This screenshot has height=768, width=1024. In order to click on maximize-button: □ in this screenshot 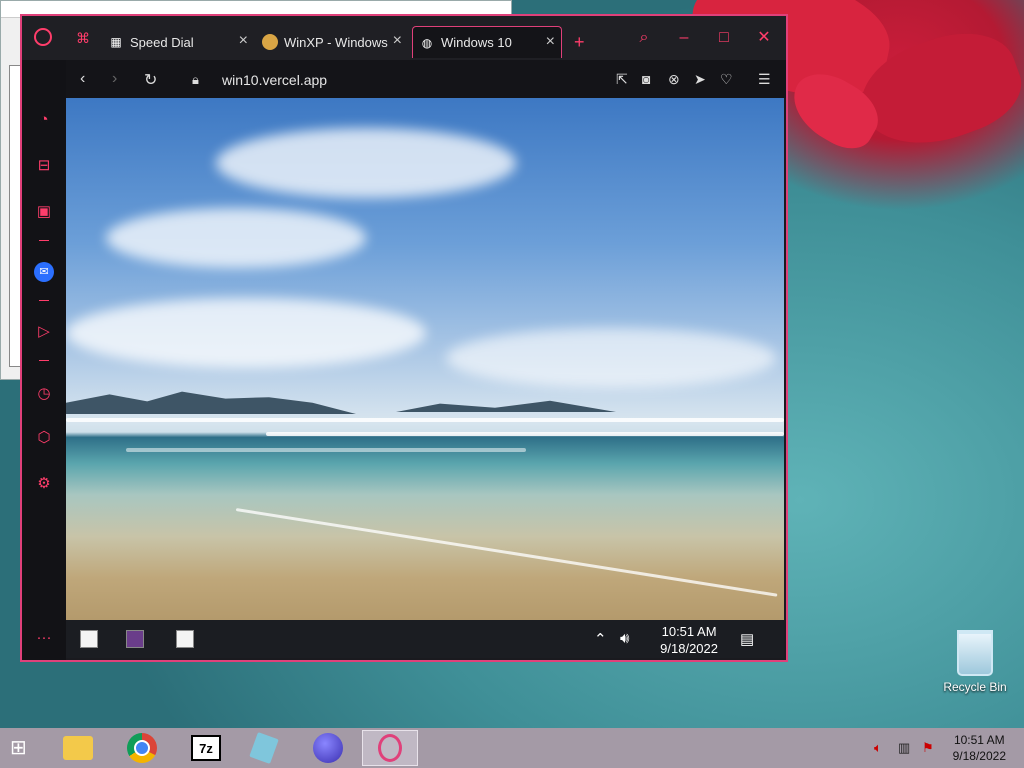, I will do `click(724, 38)`.